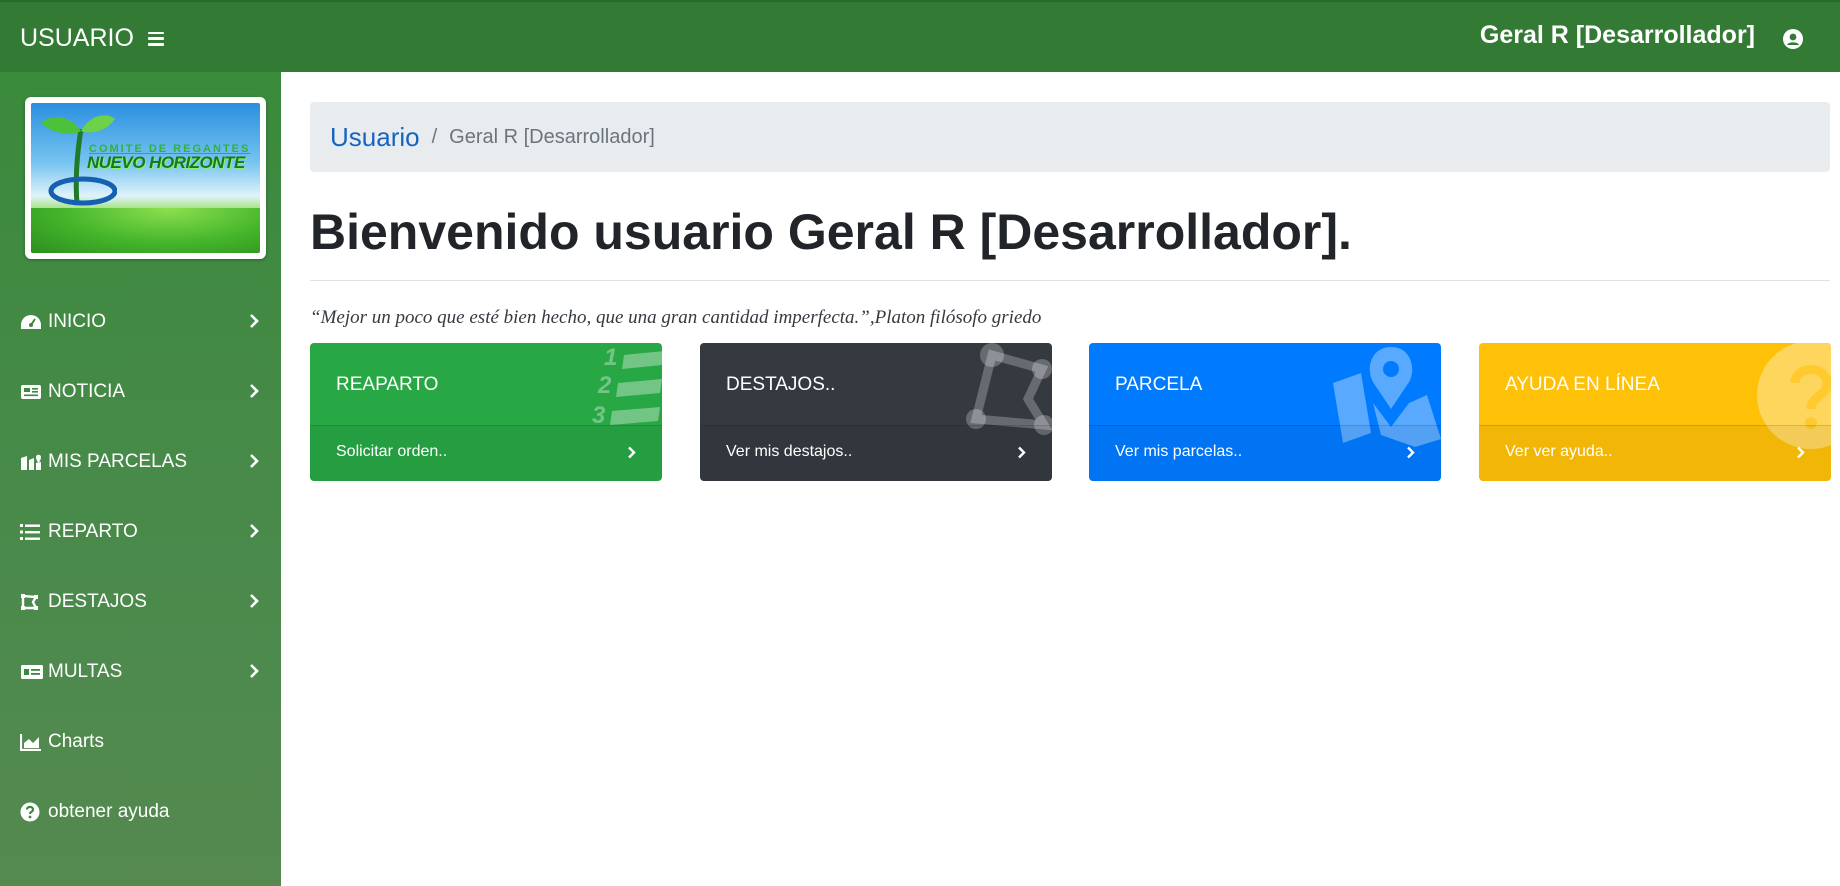 This screenshot has width=1840, height=886. What do you see at coordinates (1793, 39) in the screenshot?
I see `user-circle-icon` at bounding box center [1793, 39].